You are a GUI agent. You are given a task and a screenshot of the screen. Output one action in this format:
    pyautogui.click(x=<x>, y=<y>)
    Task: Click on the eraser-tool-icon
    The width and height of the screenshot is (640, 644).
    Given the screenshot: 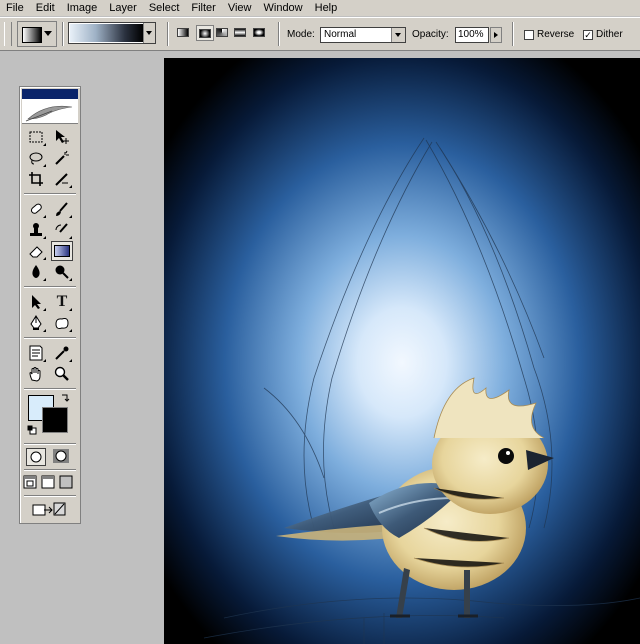 What is the action you would take?
    pyautogui.click(x=36, y=251)
    